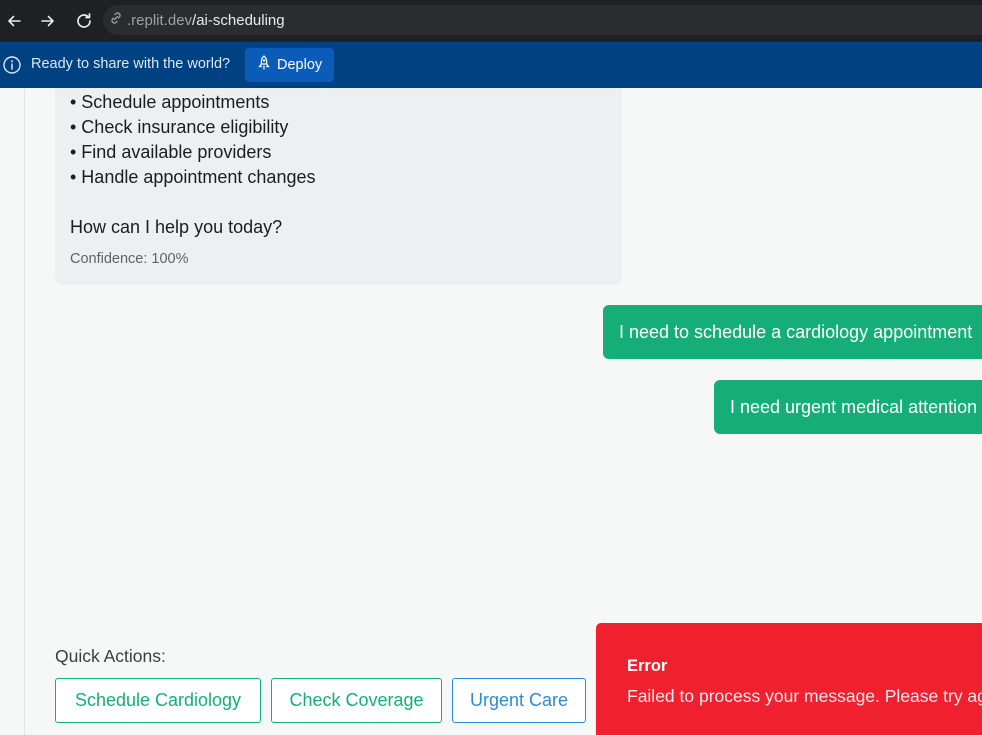  I want to click on deploy-button: Deploy, so click(289, 65).